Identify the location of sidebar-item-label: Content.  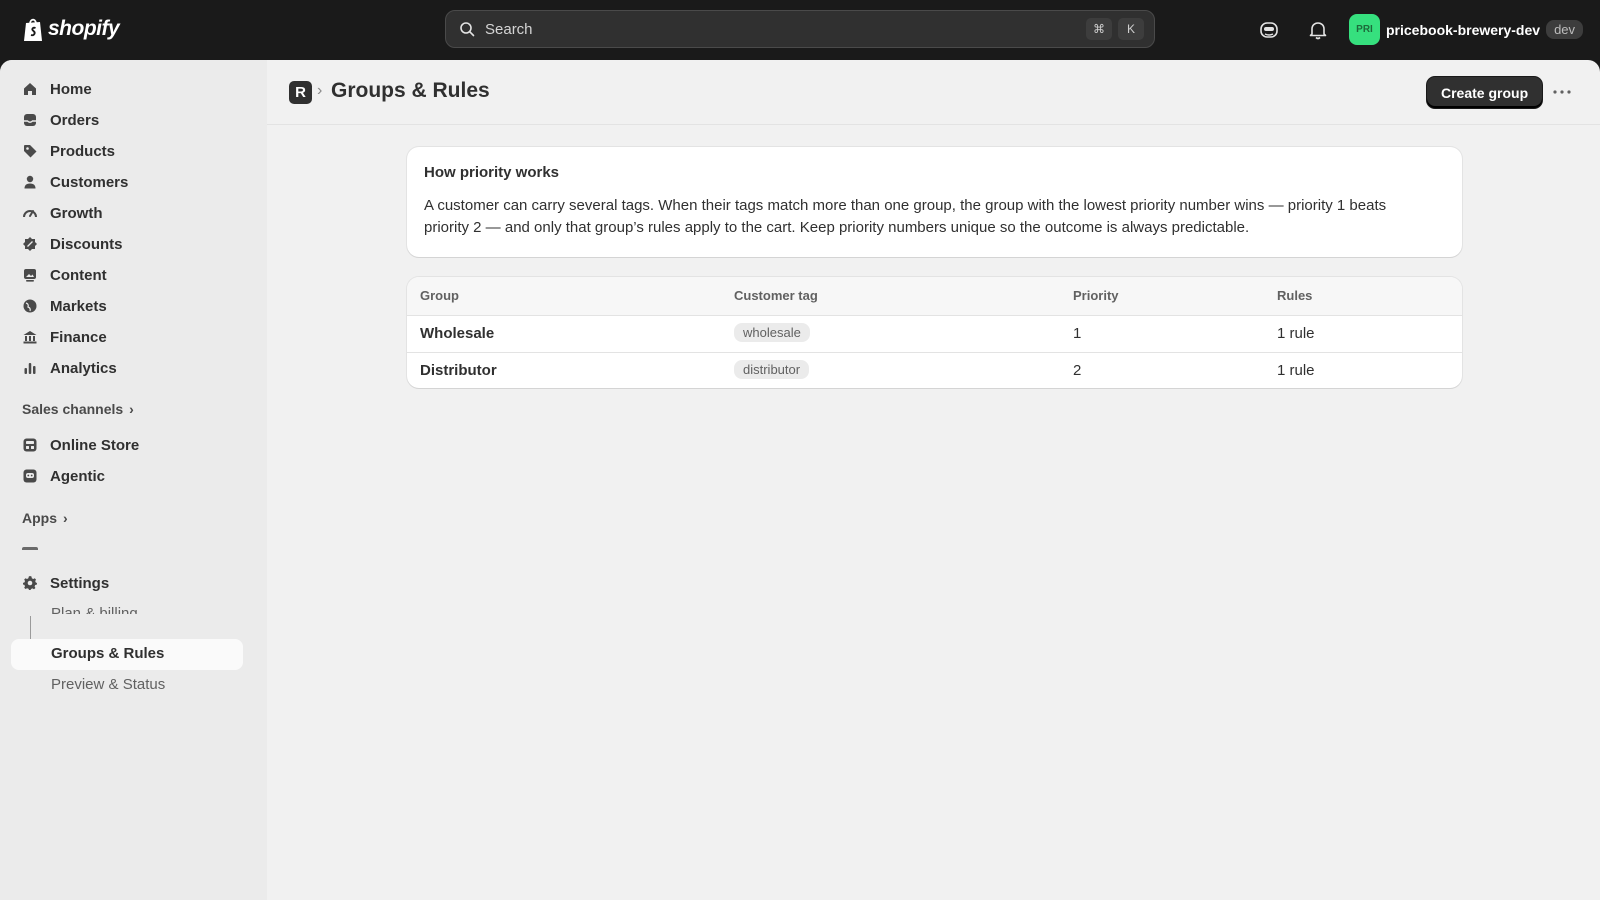
(78, 275).